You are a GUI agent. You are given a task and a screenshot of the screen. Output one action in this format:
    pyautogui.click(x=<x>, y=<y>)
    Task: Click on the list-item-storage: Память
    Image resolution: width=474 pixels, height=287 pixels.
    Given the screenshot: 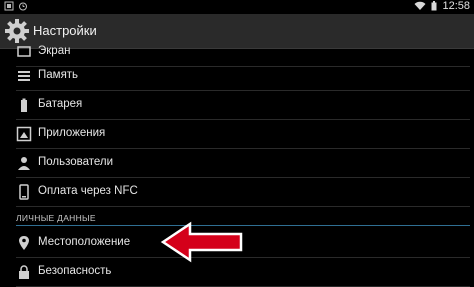 What is the action you would take?
    pyautogui.click(x=243, y=76)
    